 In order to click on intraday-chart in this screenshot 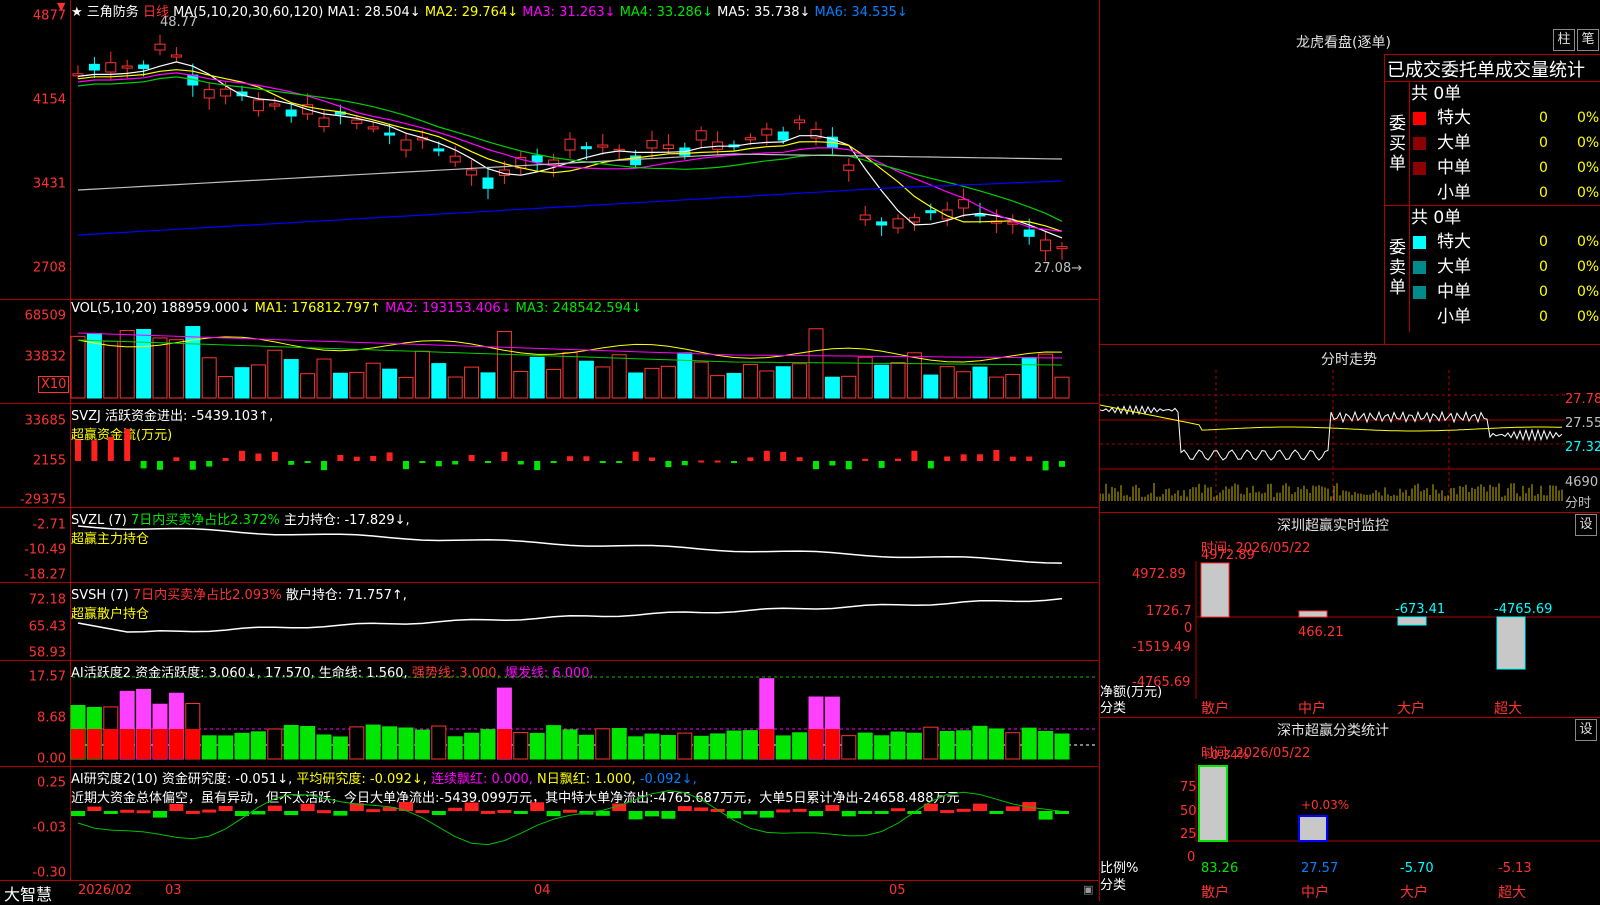, I will do `click(1350, 429)`.